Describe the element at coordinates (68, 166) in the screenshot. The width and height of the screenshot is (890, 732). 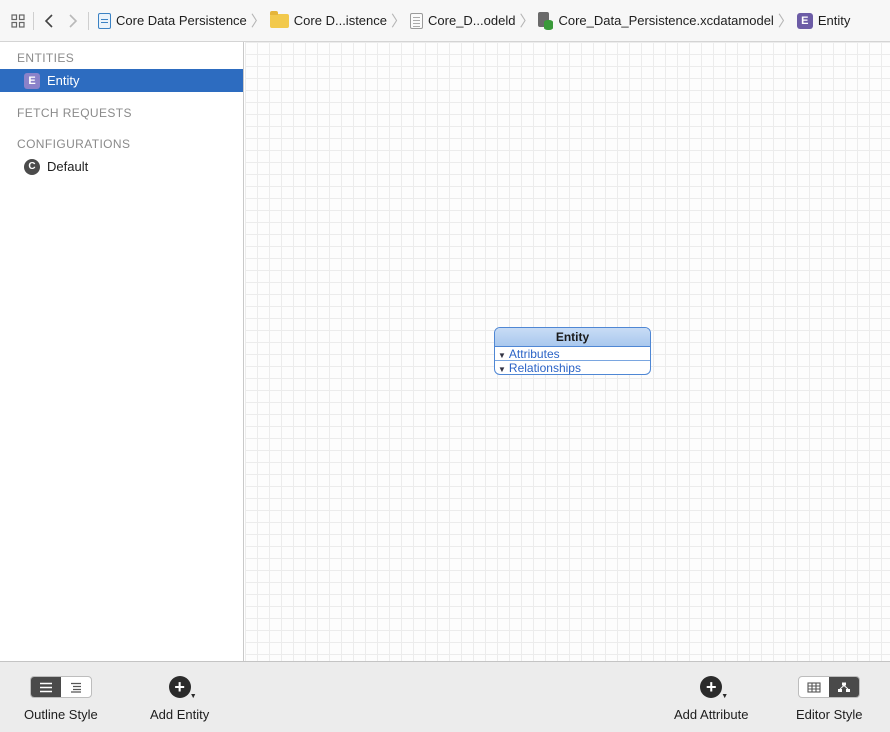
I see `sidebar-item-label: Default` at that location.